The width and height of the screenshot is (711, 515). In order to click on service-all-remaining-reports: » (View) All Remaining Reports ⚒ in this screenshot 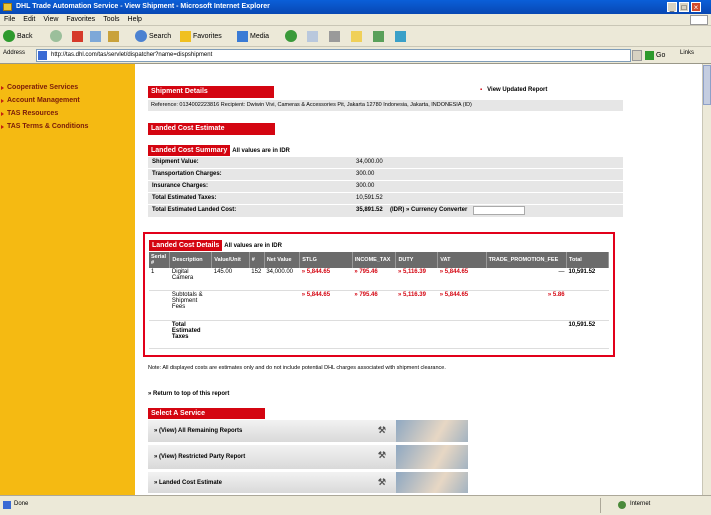, I will do `click(308, 432)`.